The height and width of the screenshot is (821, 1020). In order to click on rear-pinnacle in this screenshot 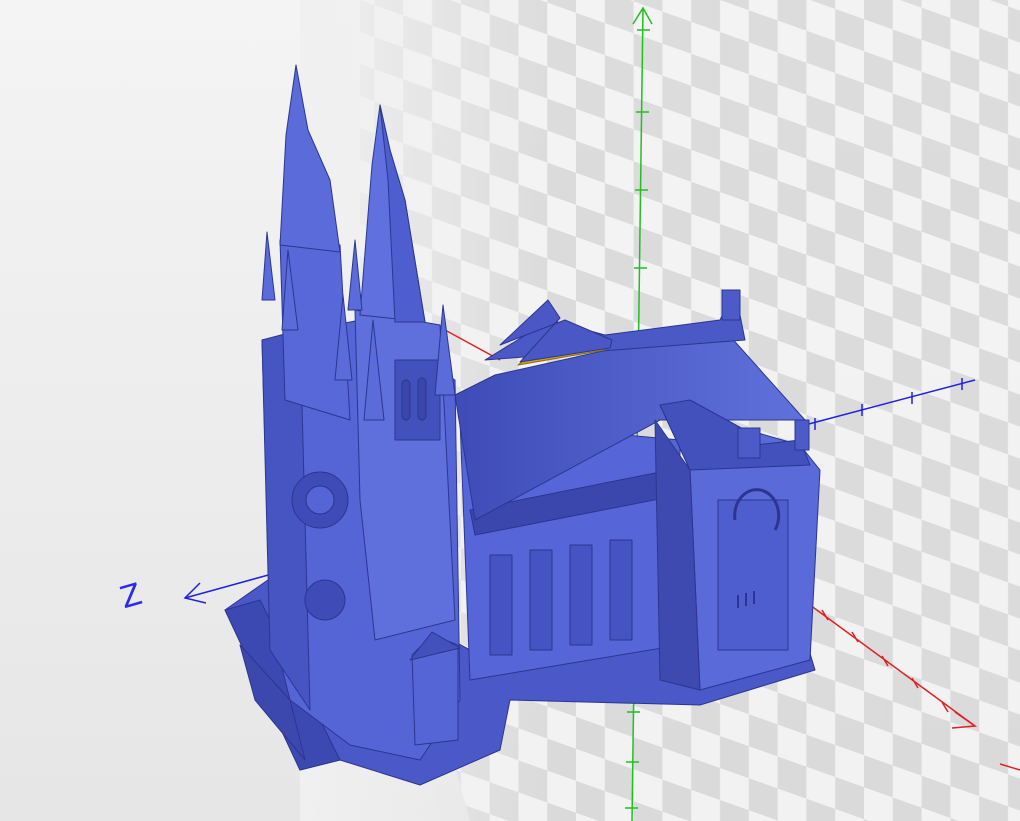, I will do `click(731, 305)`.